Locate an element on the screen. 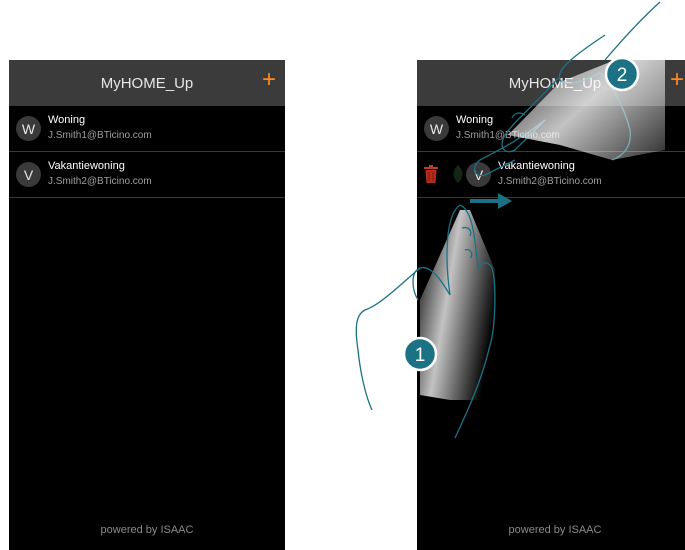 The image size is (685, 550). leaf-icon is located at coordinates (458, 174).